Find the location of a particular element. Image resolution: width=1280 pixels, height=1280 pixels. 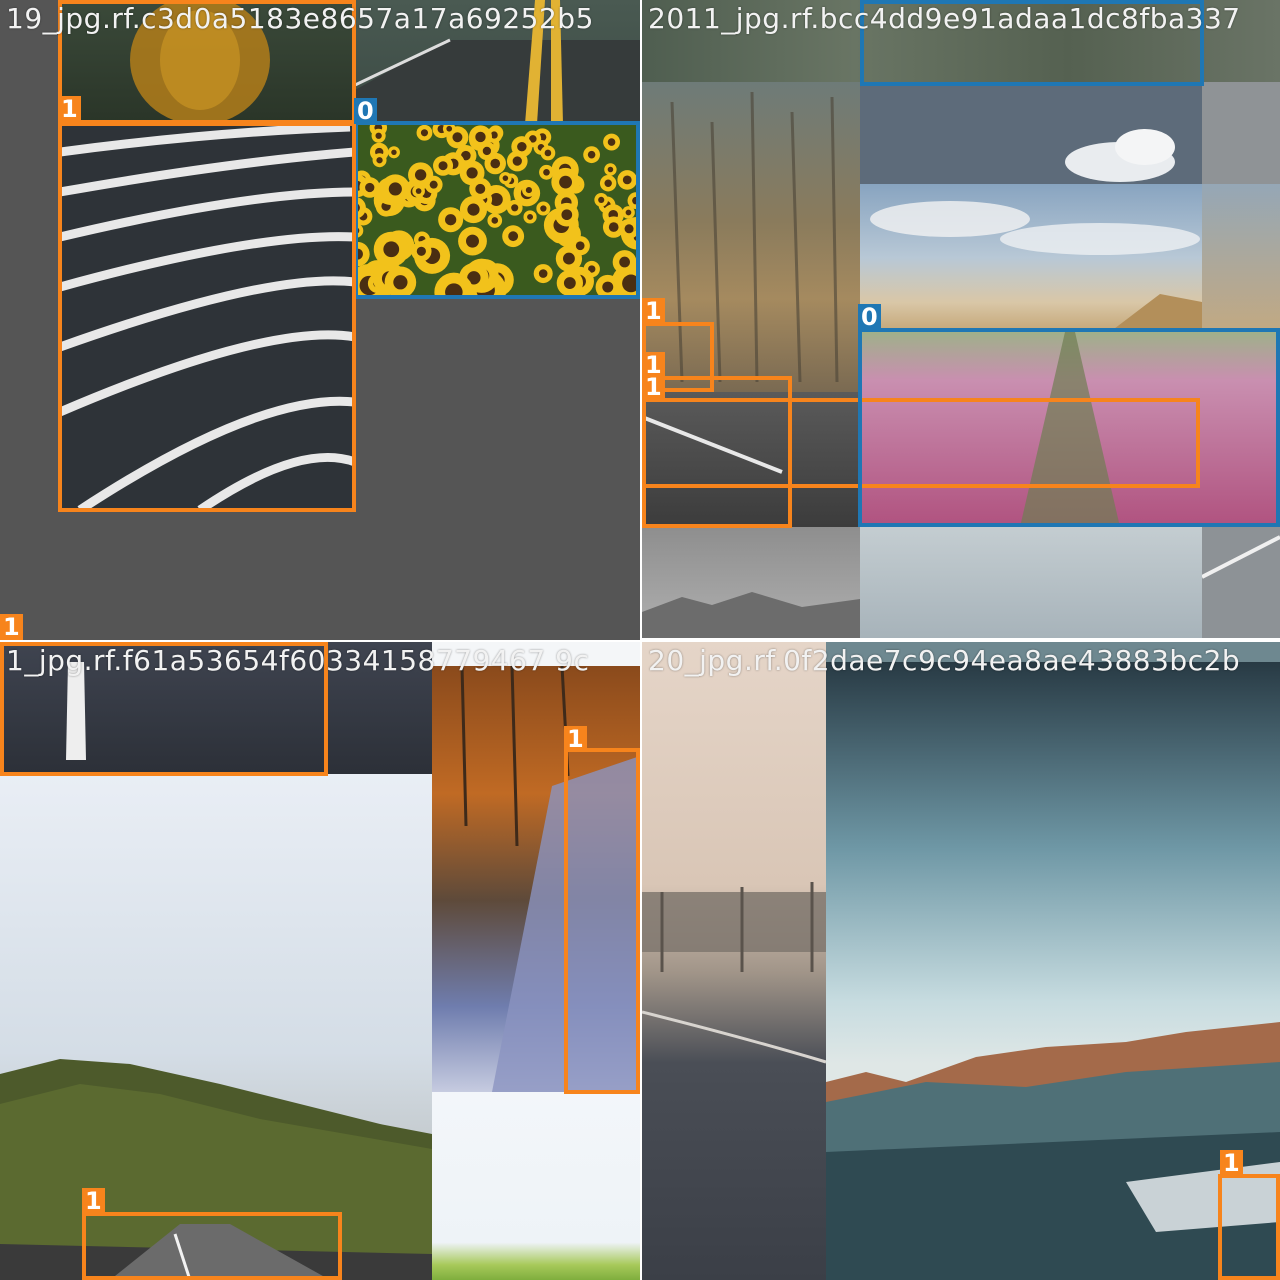

cloudy-sky-image is located at coordinates (1031, 582).